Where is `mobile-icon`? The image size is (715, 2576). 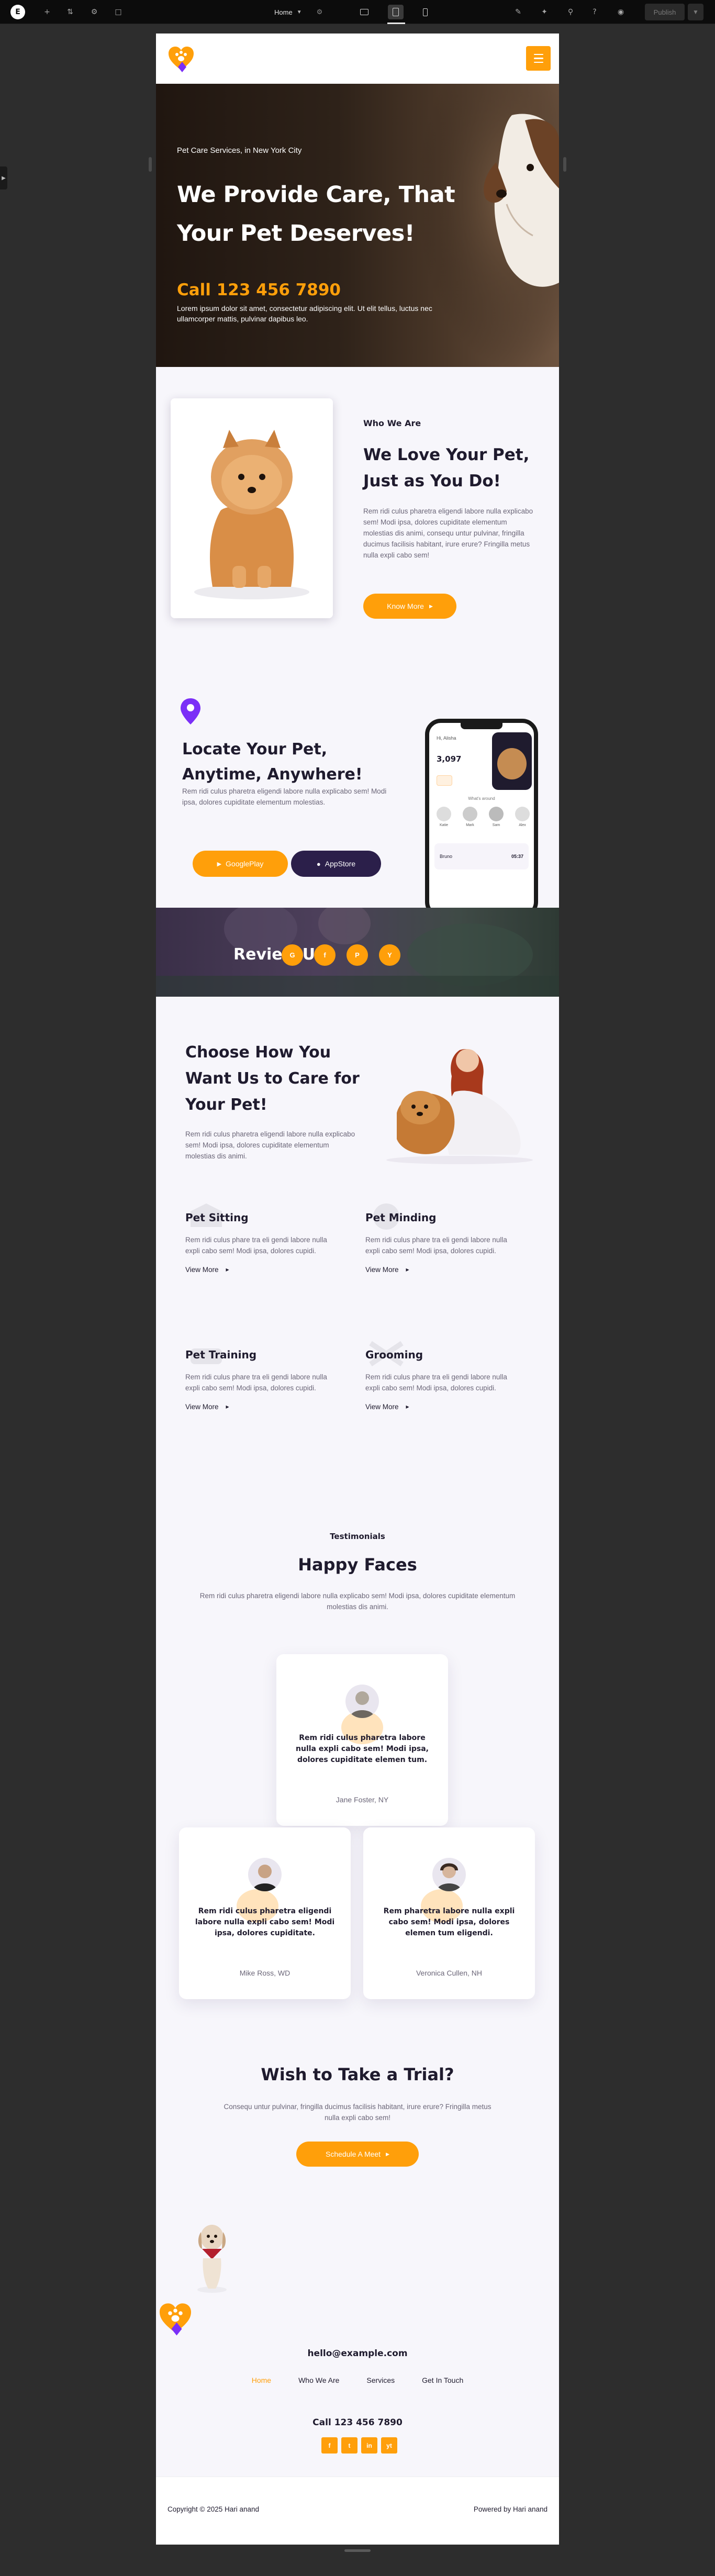
mobile-icon is located at coordinates (425, 12).